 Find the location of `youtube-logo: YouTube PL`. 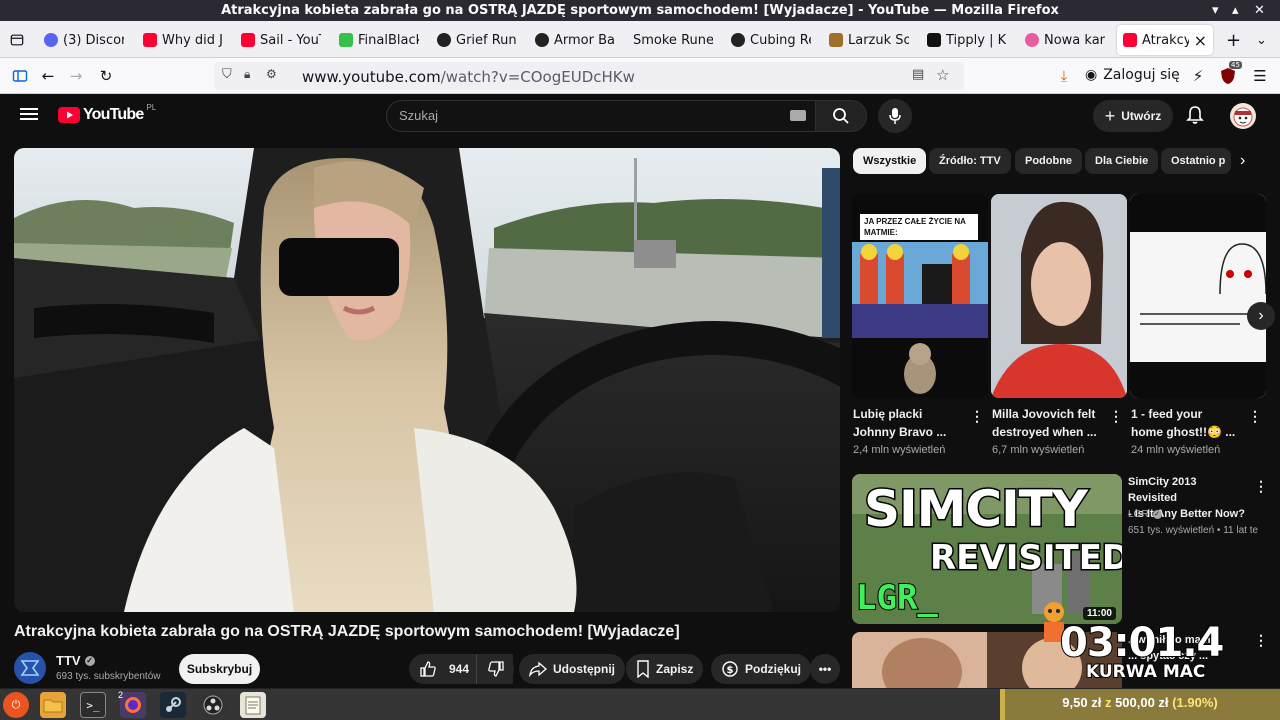

youtube-logo: YouTube PL is located at coordinates (107, 113).